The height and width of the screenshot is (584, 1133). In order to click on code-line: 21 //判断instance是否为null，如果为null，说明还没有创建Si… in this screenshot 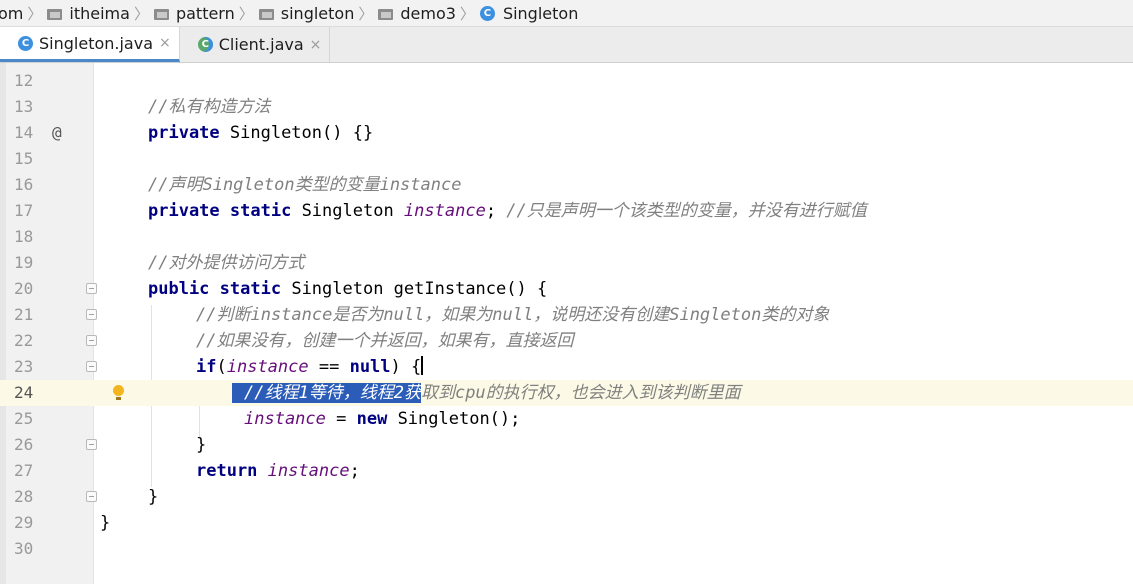, I will do `click(566, 315)`.